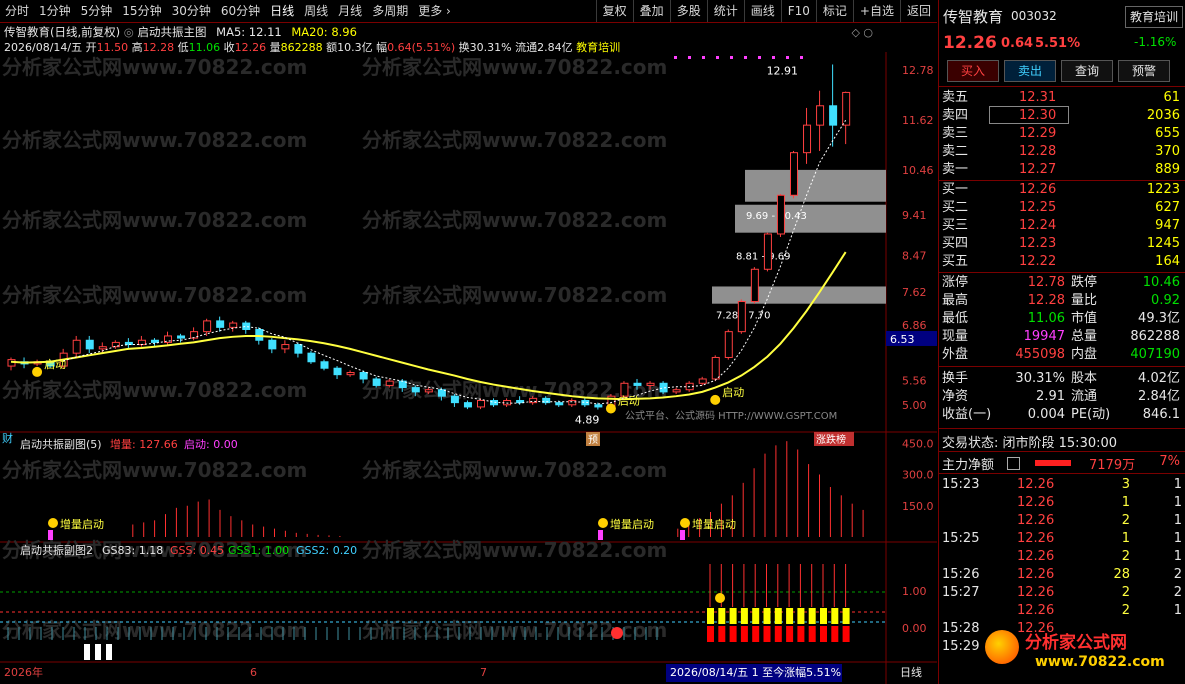  Describe the element at coordinates (955, 207) in the screenshot. I see `bid-label: 买二` at that location.